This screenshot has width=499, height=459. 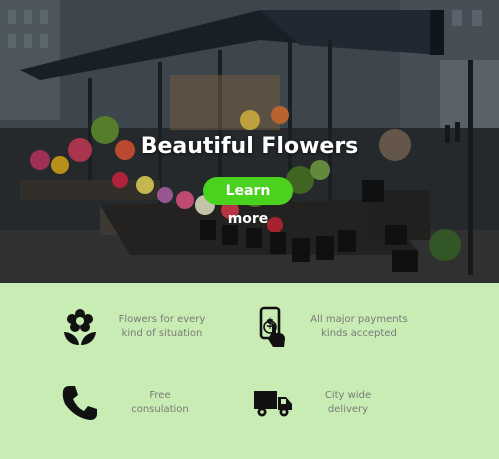 What do you see at coordinates (273, 326) in the screenshot?
I see `mobile-payment-icon: $` at bounding box center [273, 326].